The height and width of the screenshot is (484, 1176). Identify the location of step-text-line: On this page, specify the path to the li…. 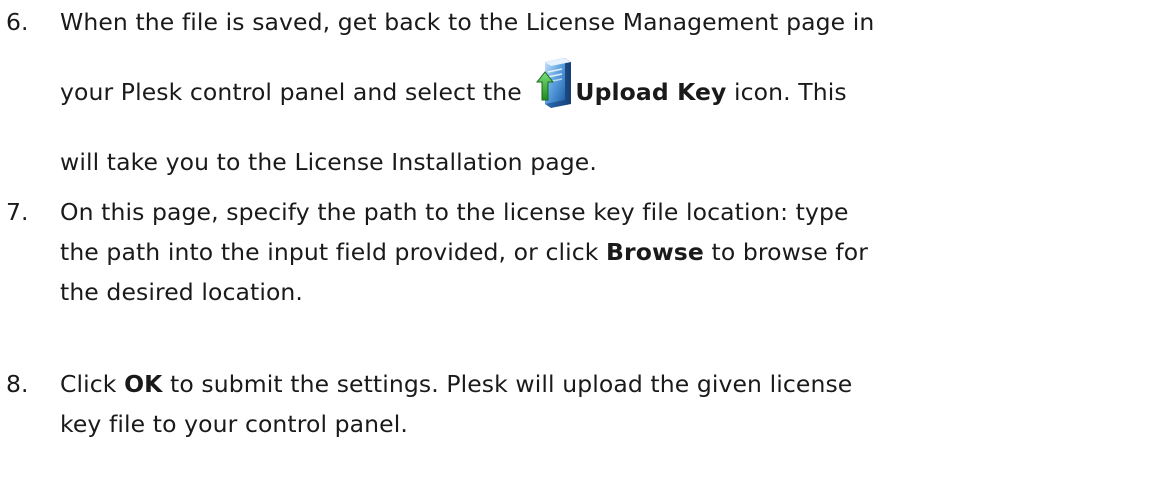
(454, 212).